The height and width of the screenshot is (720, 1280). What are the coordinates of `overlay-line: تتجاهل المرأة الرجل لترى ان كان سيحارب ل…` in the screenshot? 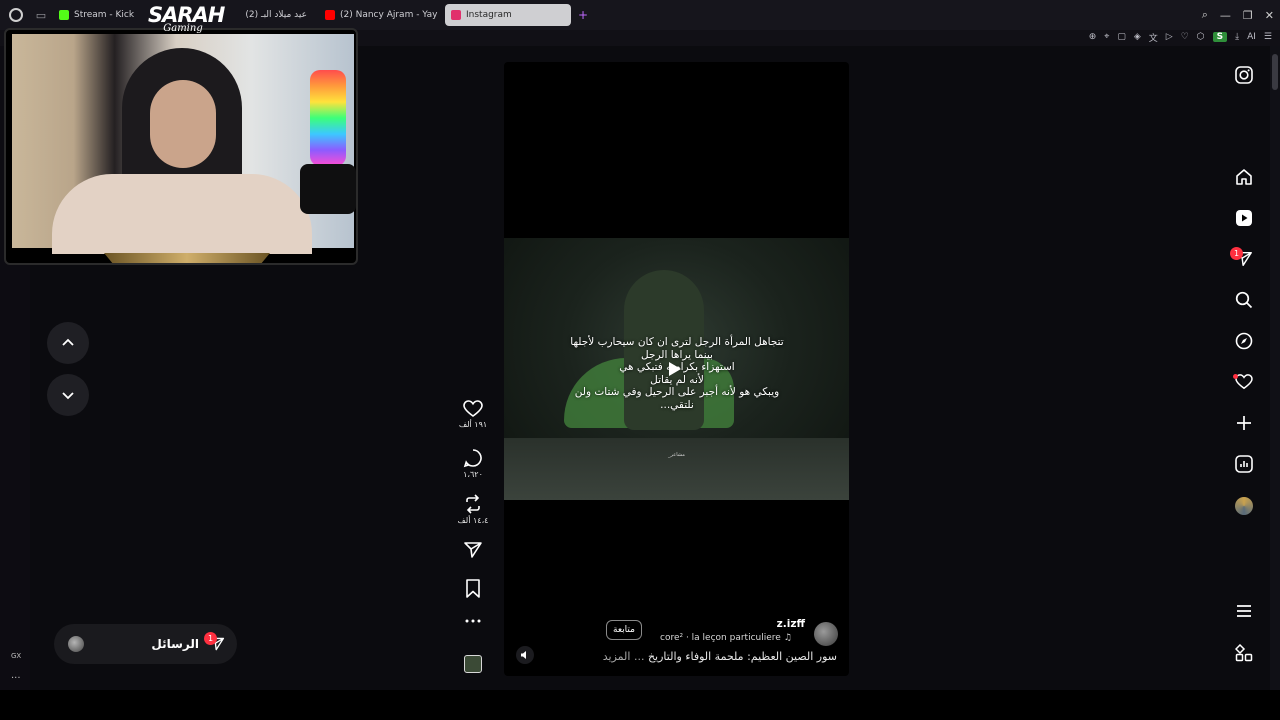 It's located at (677, 342).